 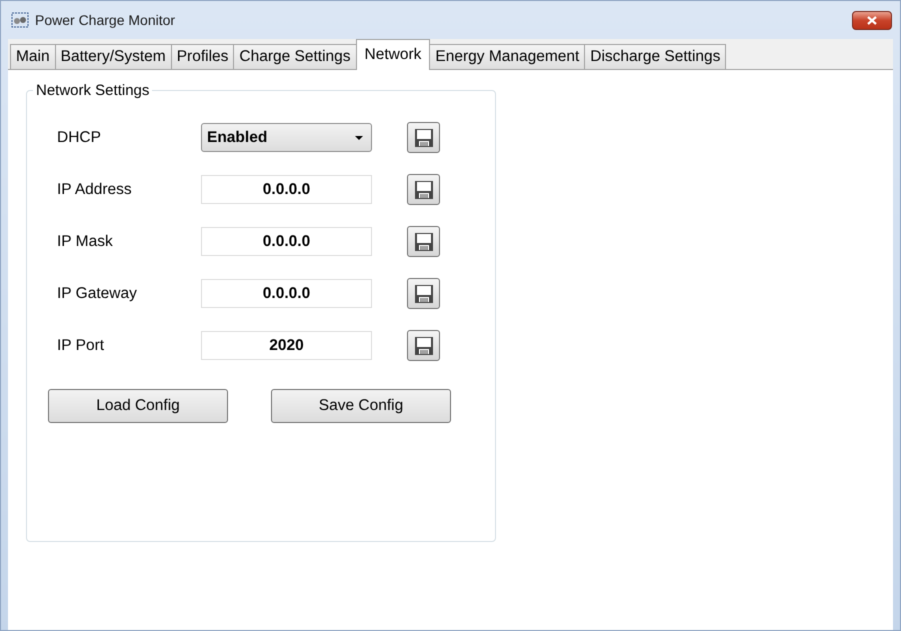 I want to click on field-label: IP Port, so click(x=81, y=345).